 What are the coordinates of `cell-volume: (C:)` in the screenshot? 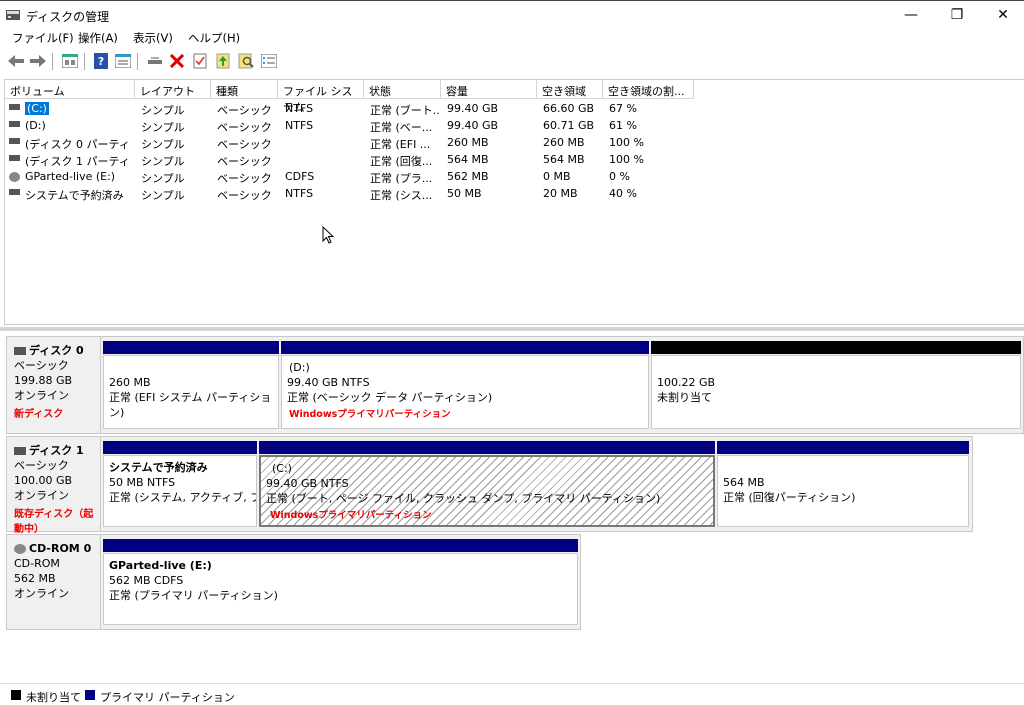 It's located at (78, 108).